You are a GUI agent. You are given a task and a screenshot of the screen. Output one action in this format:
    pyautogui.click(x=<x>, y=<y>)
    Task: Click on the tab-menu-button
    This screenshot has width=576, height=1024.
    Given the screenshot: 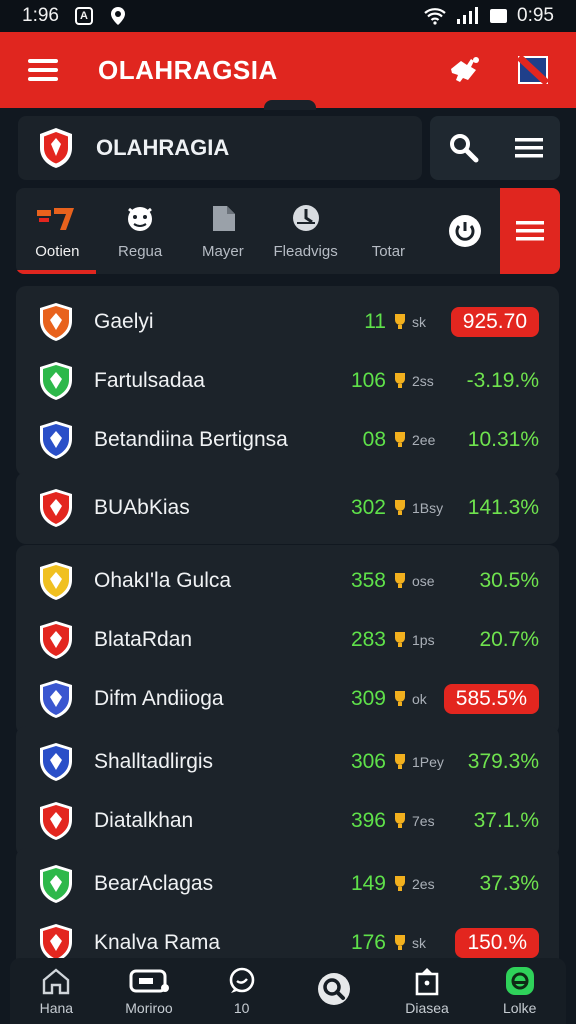 What is the action you would take?
    pyautogui.click(x=530, y=231)
    